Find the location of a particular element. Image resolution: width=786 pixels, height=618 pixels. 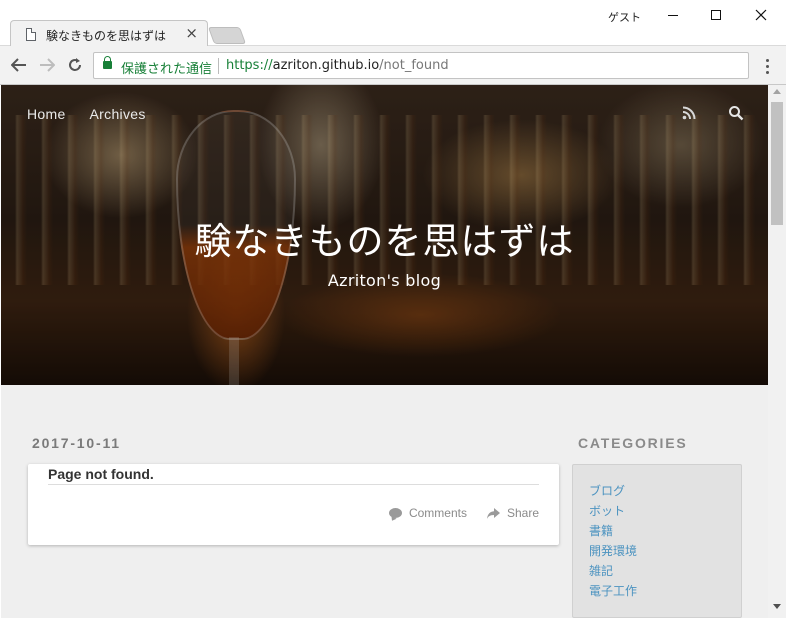

url-scheme: https:// is located at coordinates (249, 65).